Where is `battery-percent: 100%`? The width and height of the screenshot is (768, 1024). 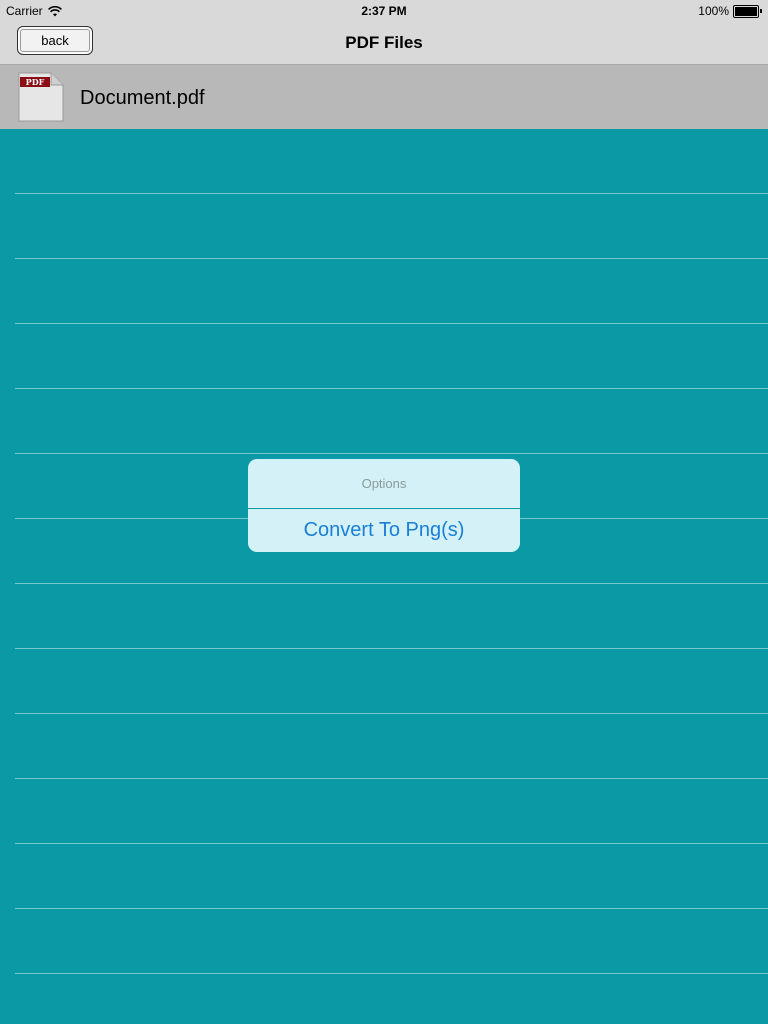
battery-percent: 100% is located at coordinates (713, 11).